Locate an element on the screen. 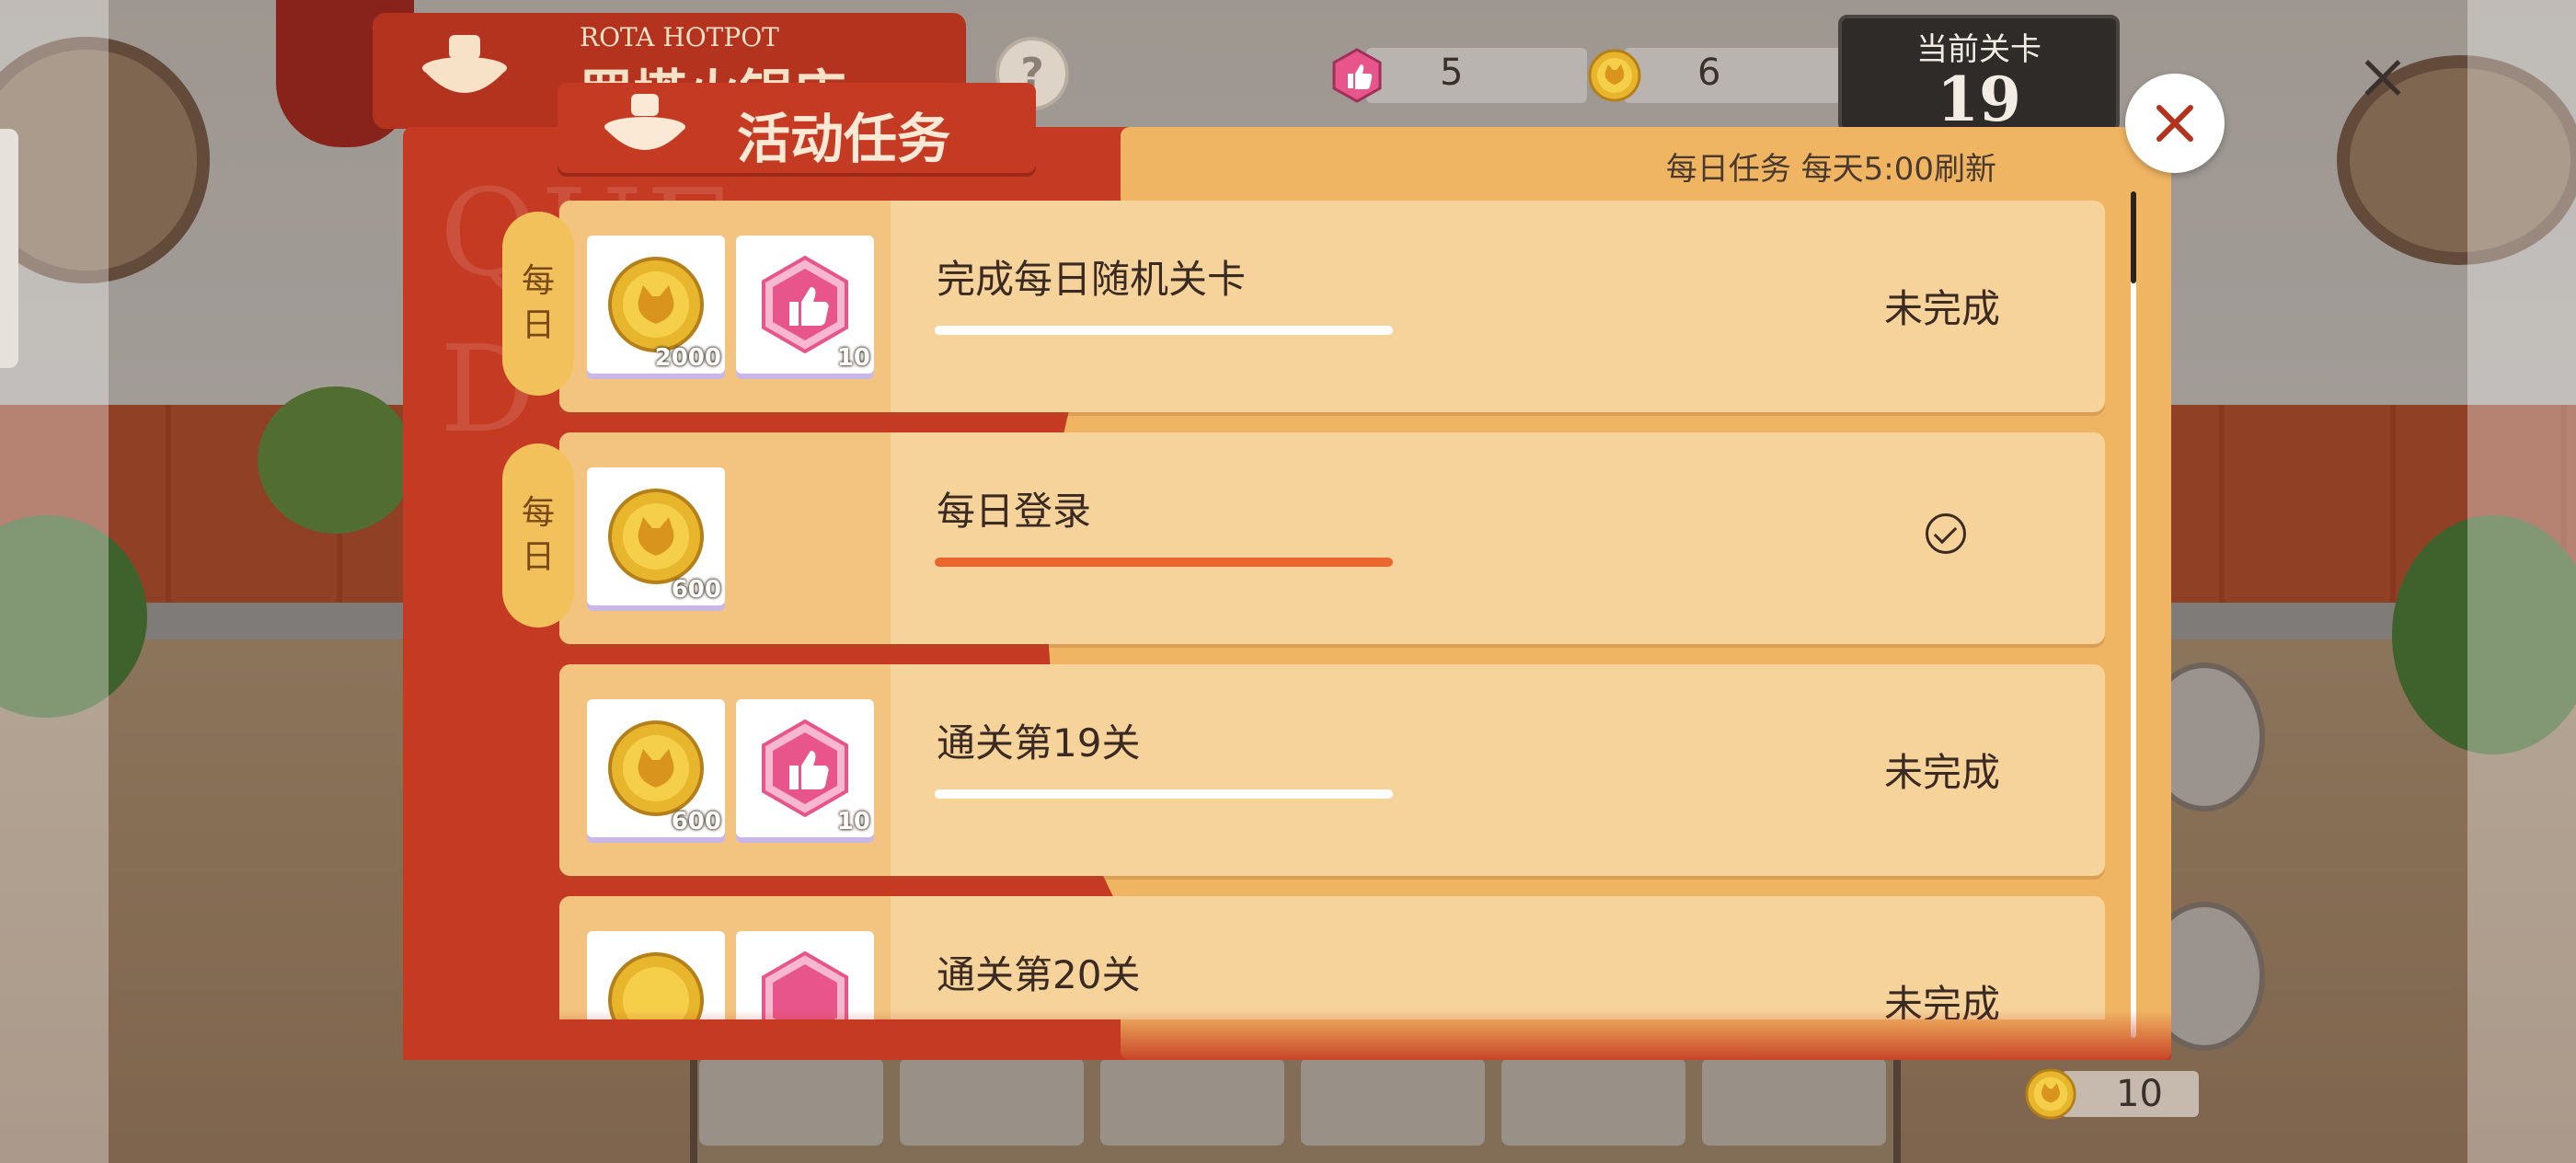  progress-fill is located at coordinates (1164, 563).